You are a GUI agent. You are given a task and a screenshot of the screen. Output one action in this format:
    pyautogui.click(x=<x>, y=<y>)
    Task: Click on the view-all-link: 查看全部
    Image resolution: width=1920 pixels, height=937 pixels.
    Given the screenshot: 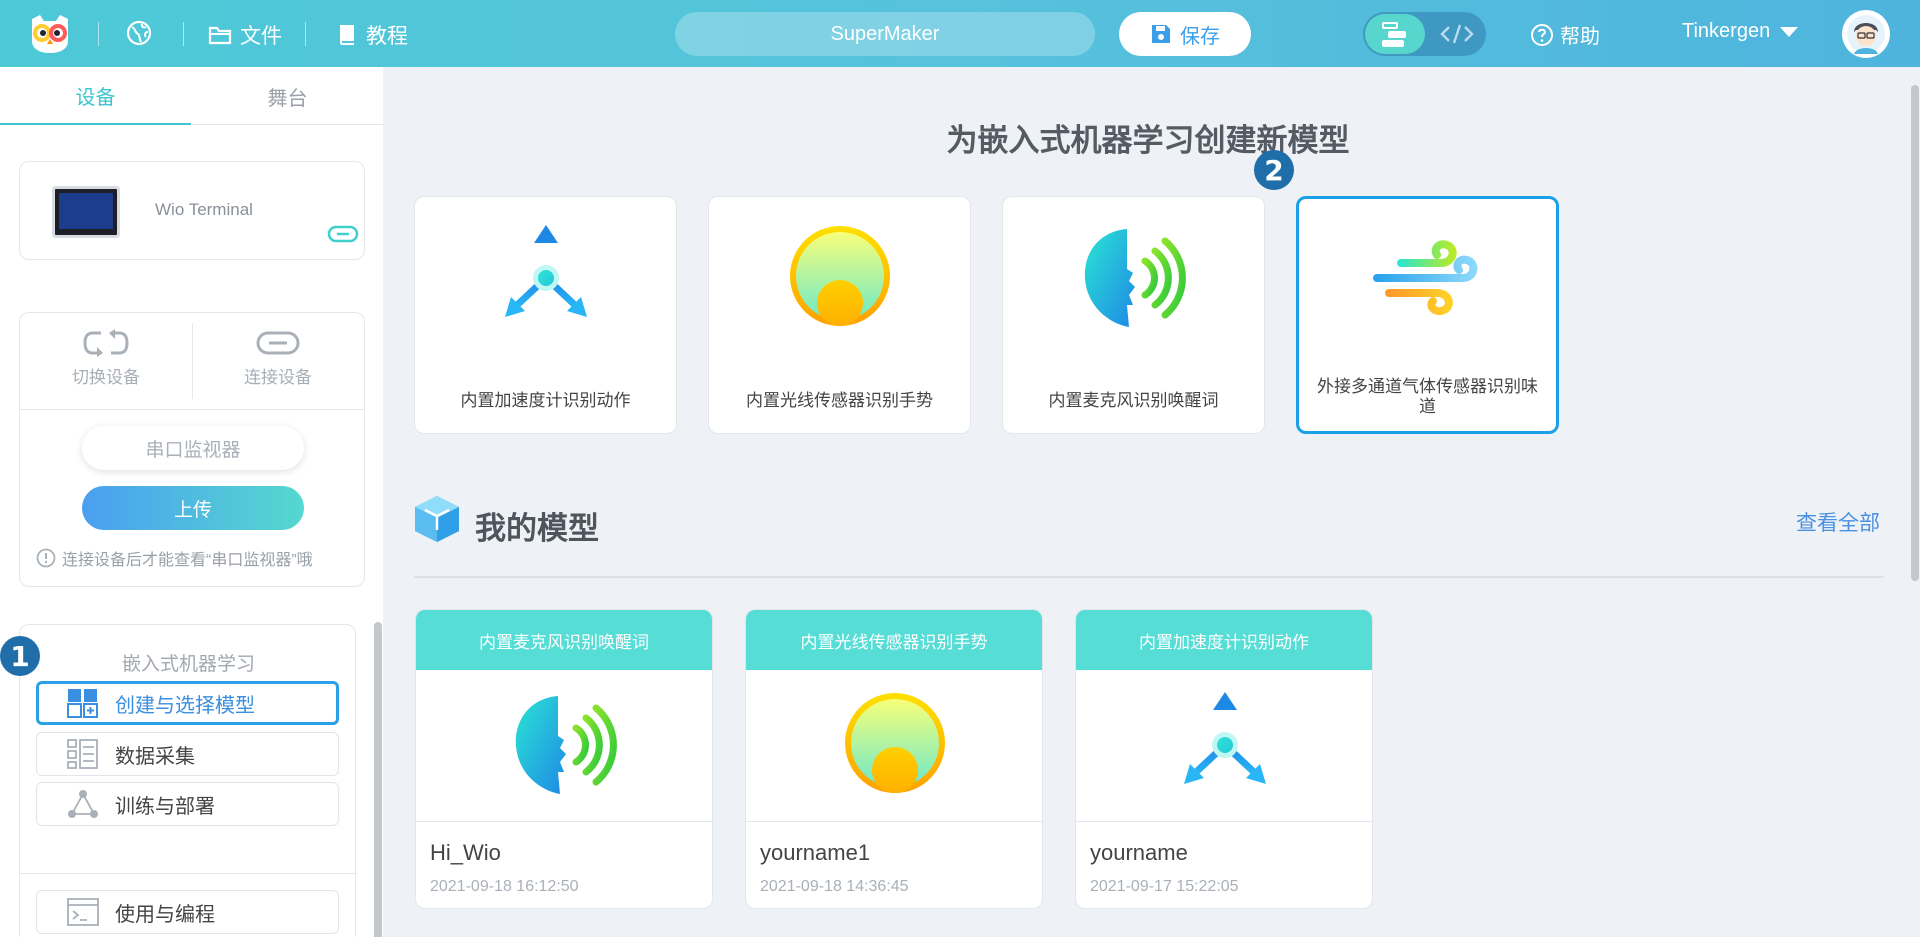 What is the action you would take?
    pyautogui.click(x=1838, y=522)
    